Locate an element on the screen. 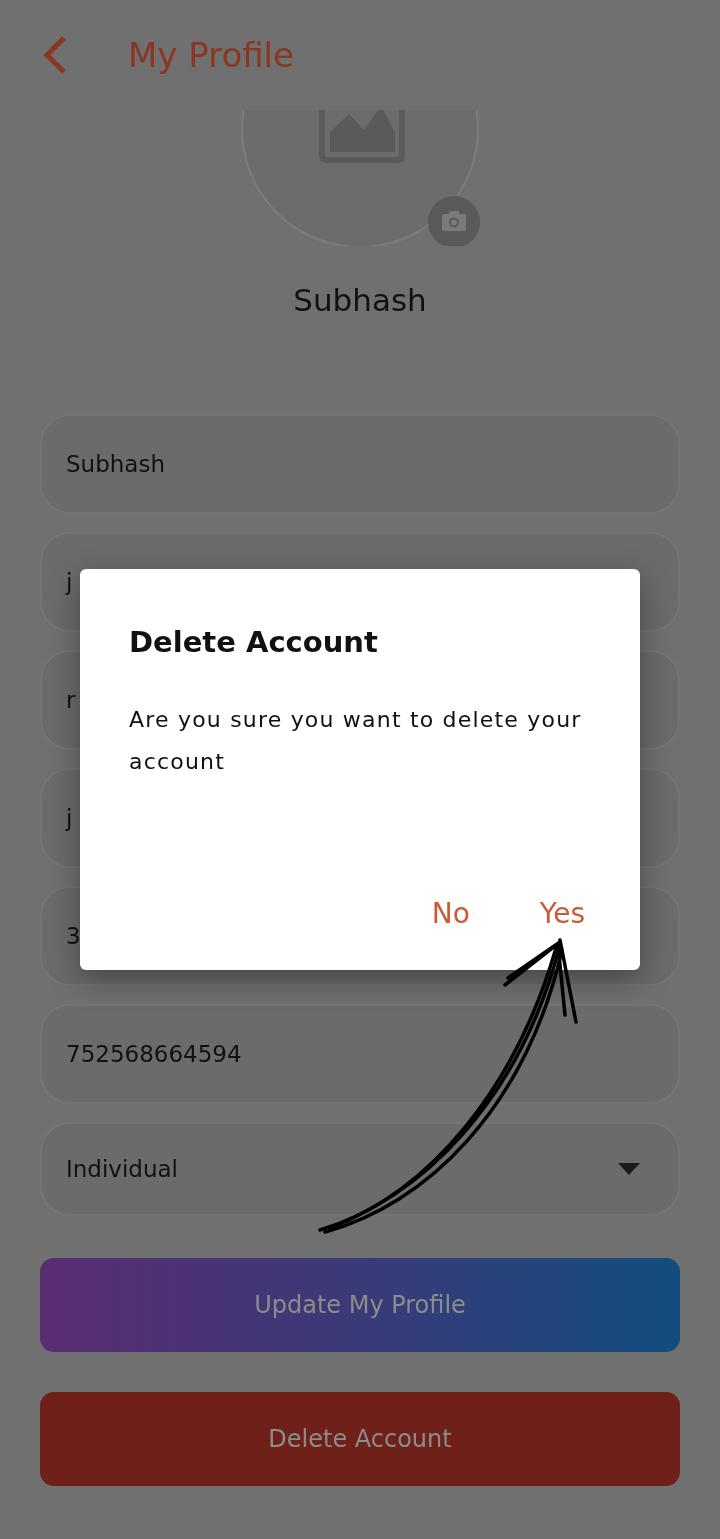 This screenshot has width=720, height=1539. caret-icon is located at coordinates (629, 1169).